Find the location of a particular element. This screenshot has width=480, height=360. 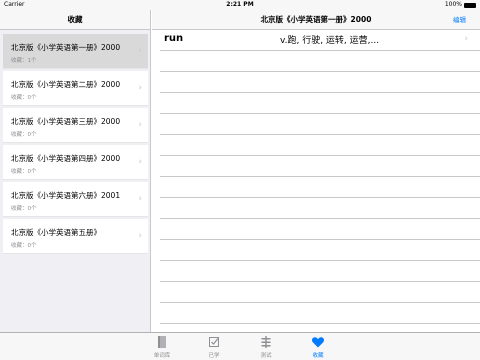

battery-percent: 100% is located at coordinates (453, 4).